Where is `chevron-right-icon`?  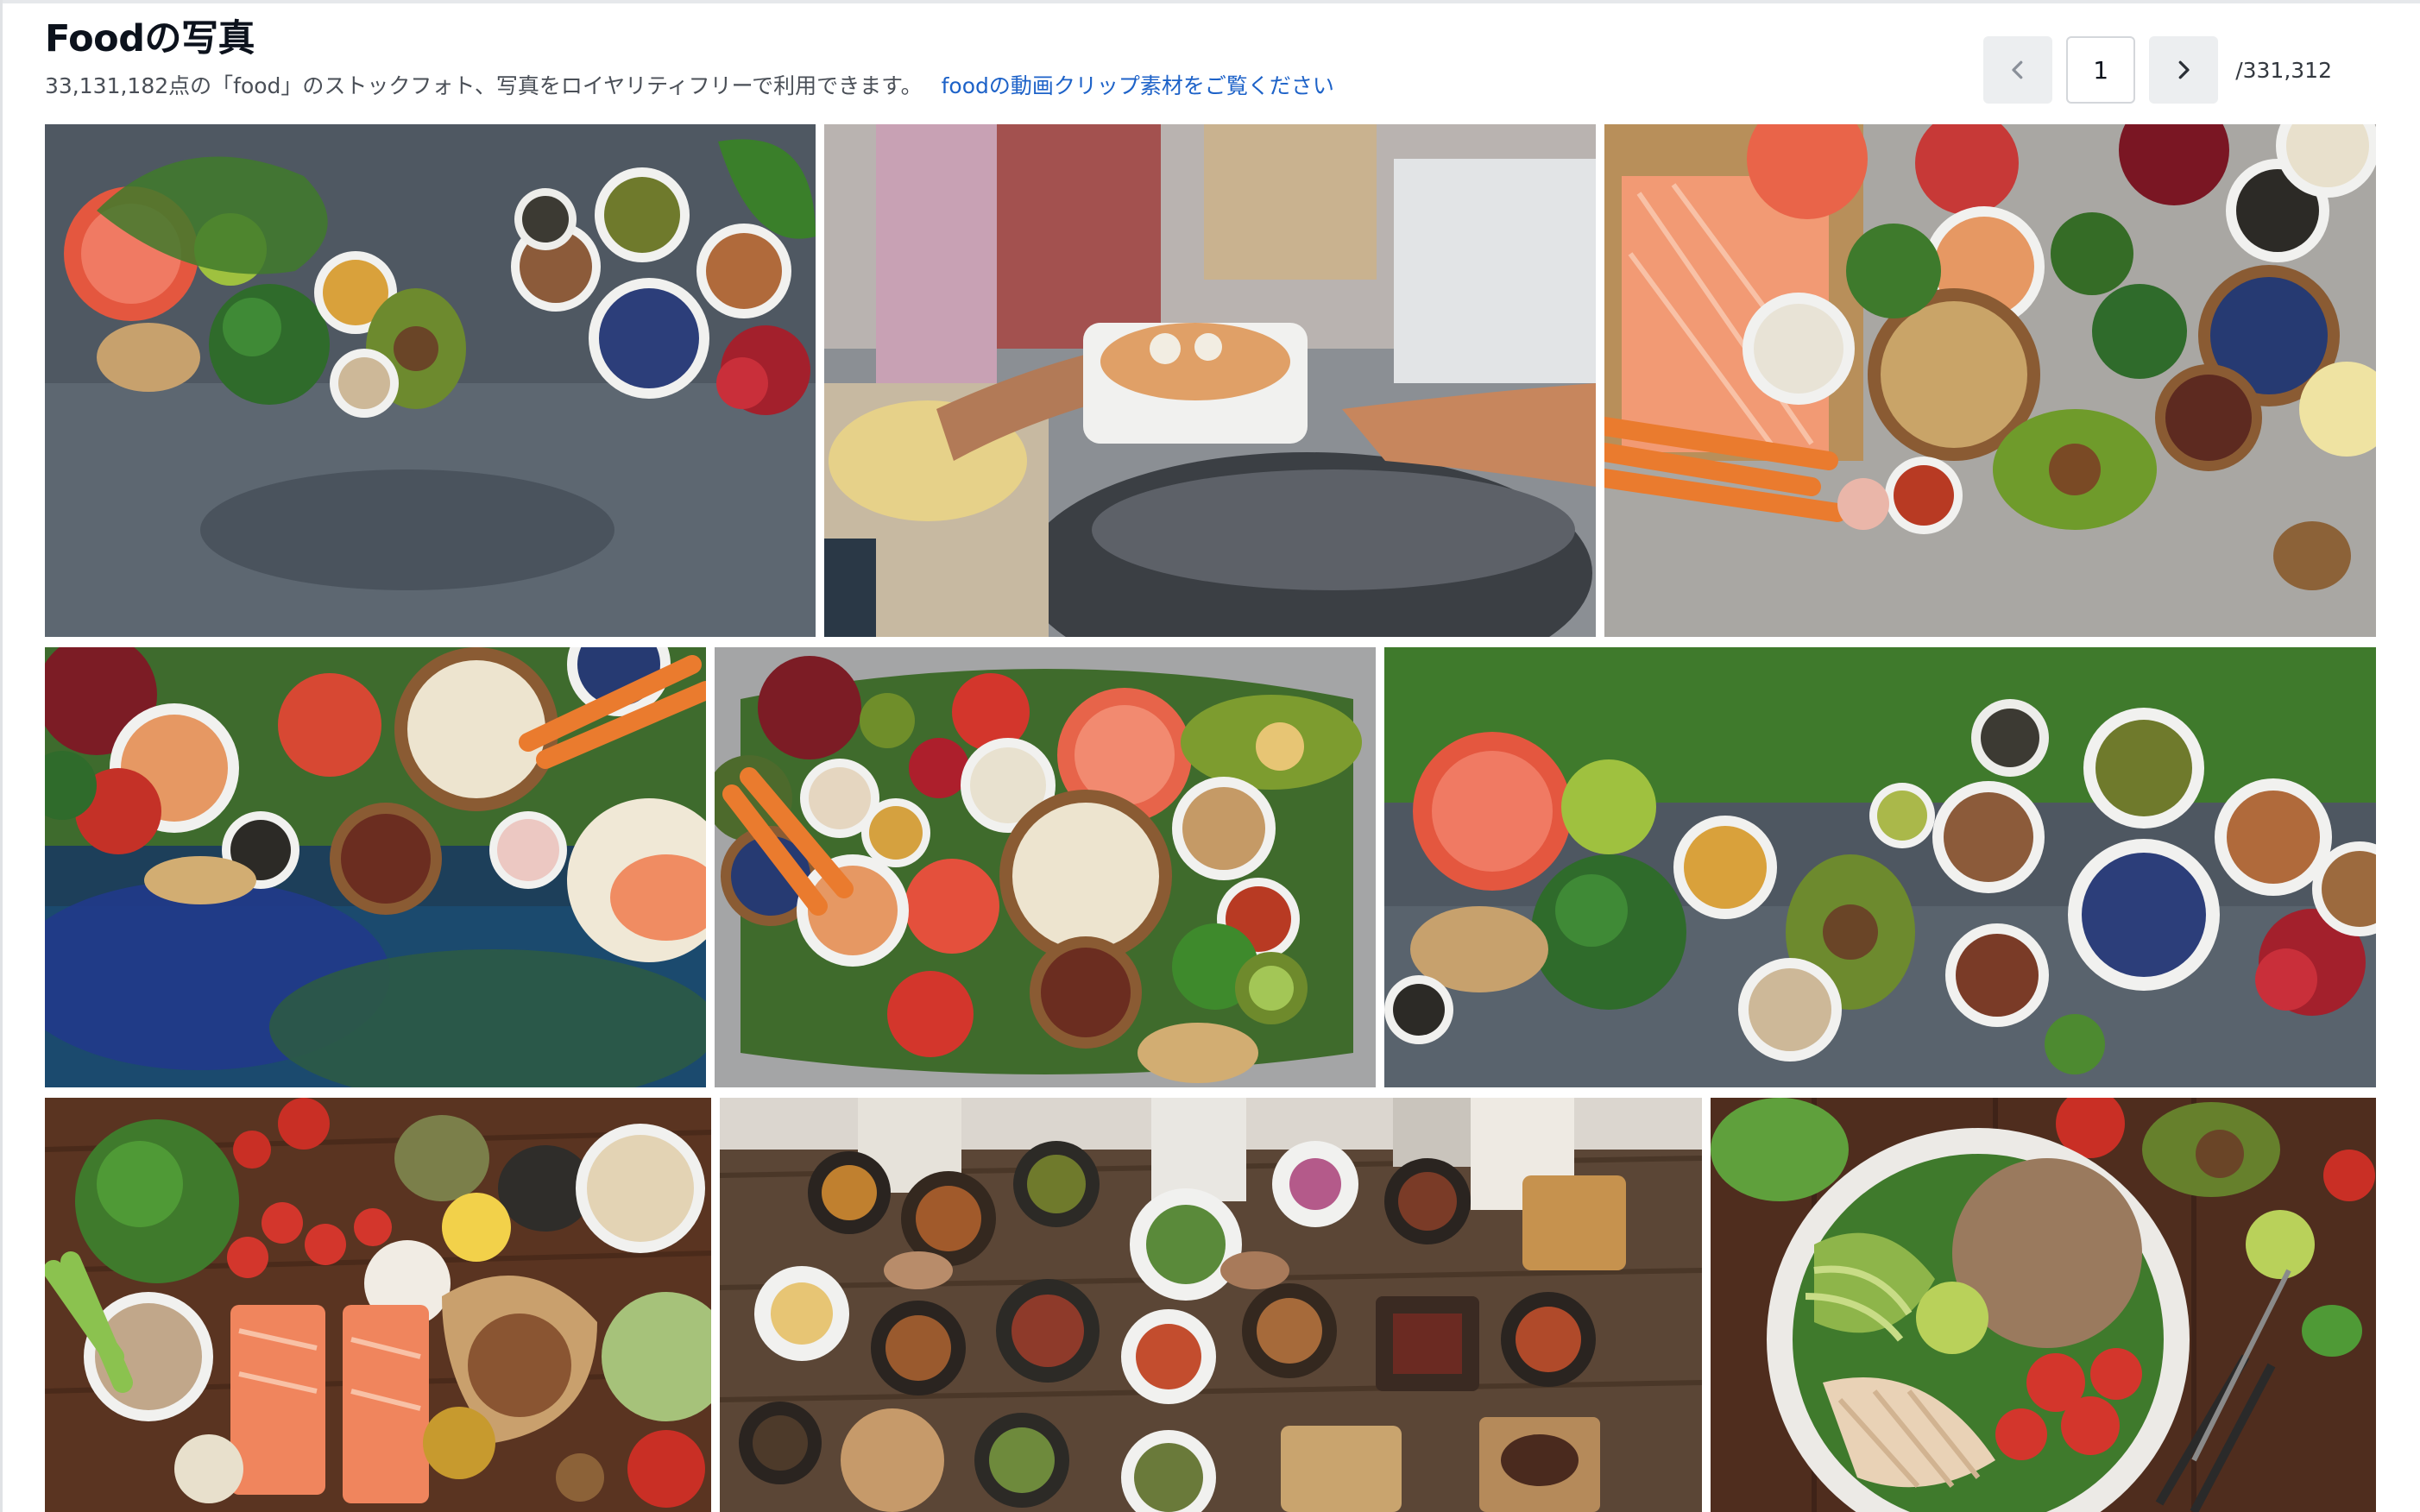
chevron-right-icon is located at coordinates (2184, 69).